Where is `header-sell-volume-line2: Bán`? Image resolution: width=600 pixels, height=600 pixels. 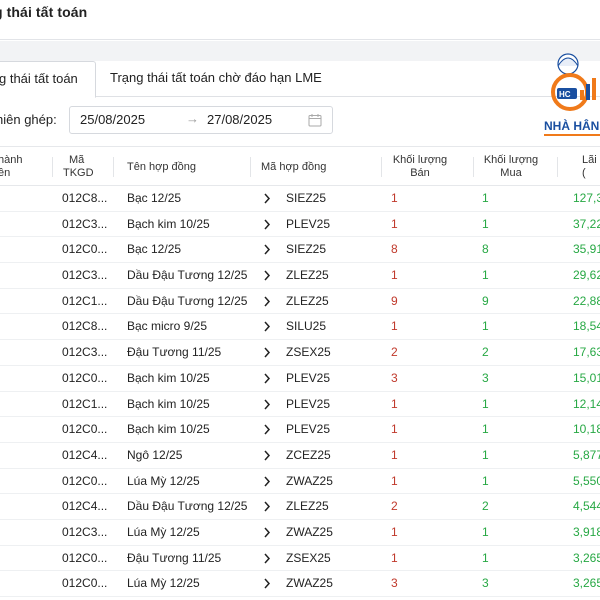
header-sell-volume-line2: Bán is located at coordinates (420, 173).